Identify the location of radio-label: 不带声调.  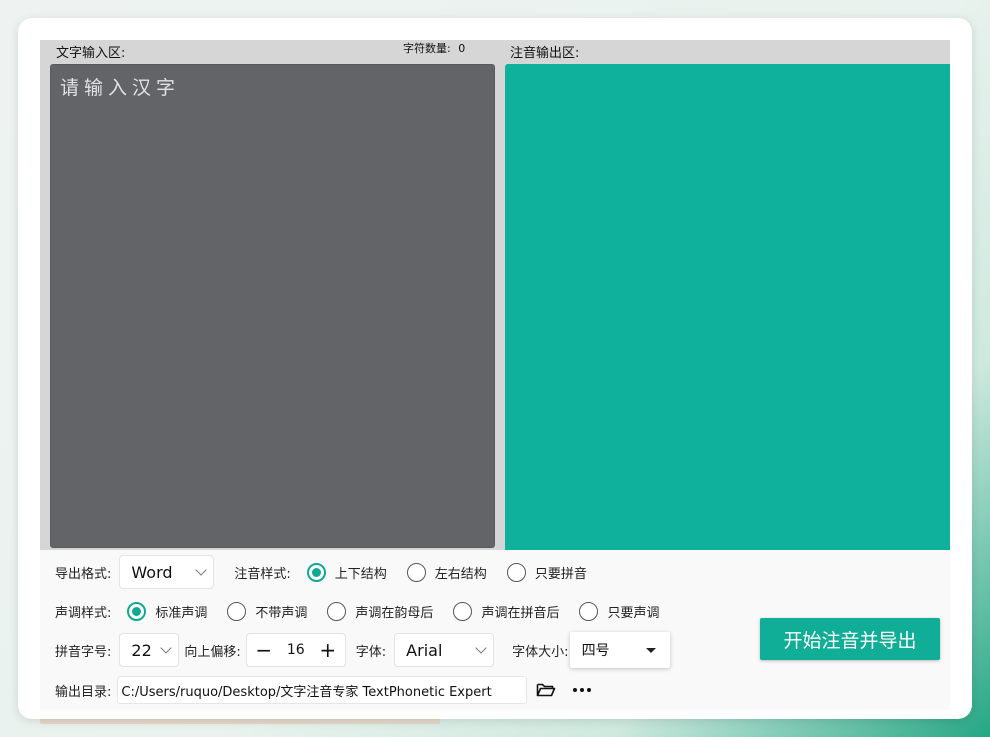
(281, 613).